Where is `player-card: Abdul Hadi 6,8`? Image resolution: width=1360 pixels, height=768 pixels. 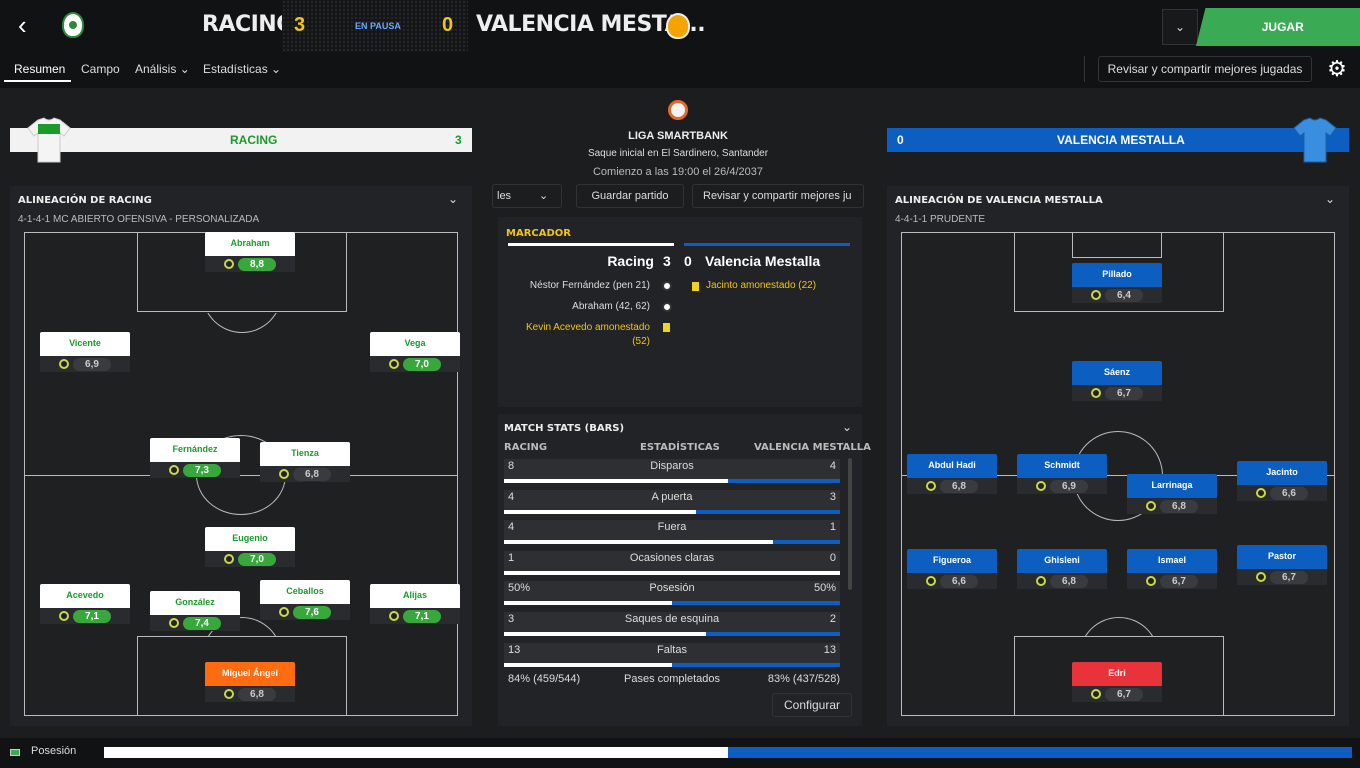
player-card: Abdul Hadi 6,8 is located at coordinates (952, 474).